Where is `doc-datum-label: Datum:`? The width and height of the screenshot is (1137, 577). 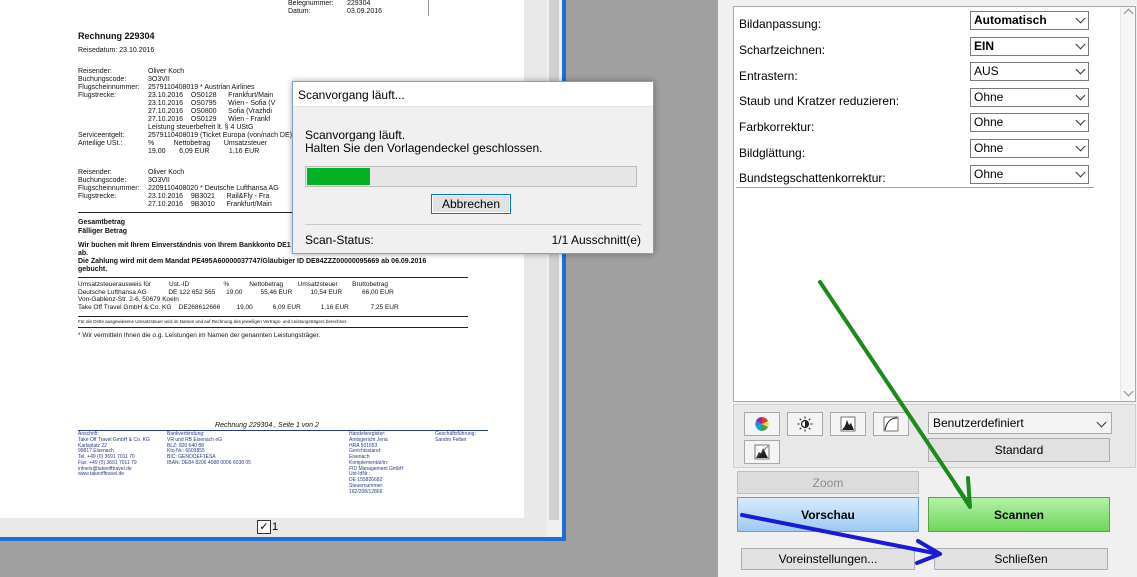
doc-datum-label: Datum: is located at coordinates (299, 11).